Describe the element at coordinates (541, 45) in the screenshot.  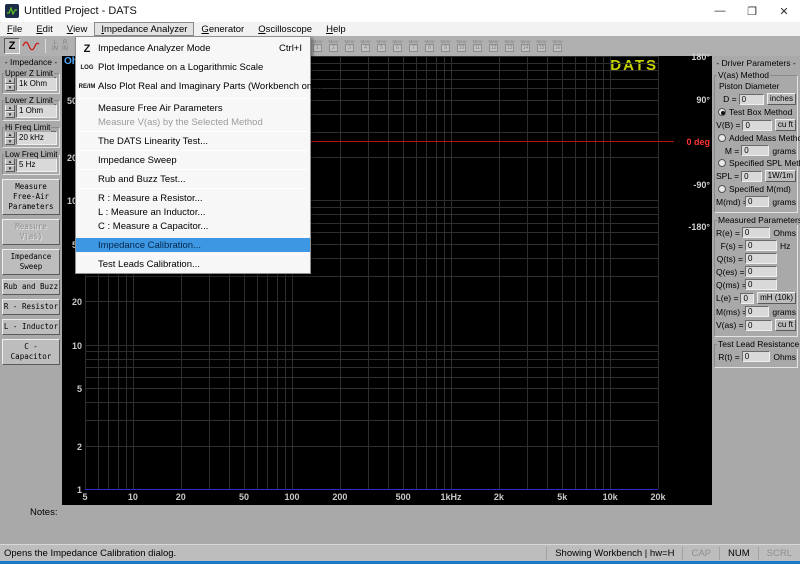
I see `mem-button-15: Mem 15` at that location.